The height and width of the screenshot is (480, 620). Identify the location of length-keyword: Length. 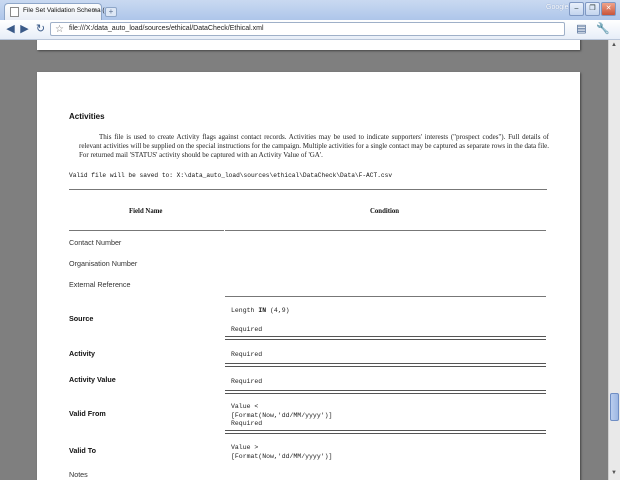
(243, 310).